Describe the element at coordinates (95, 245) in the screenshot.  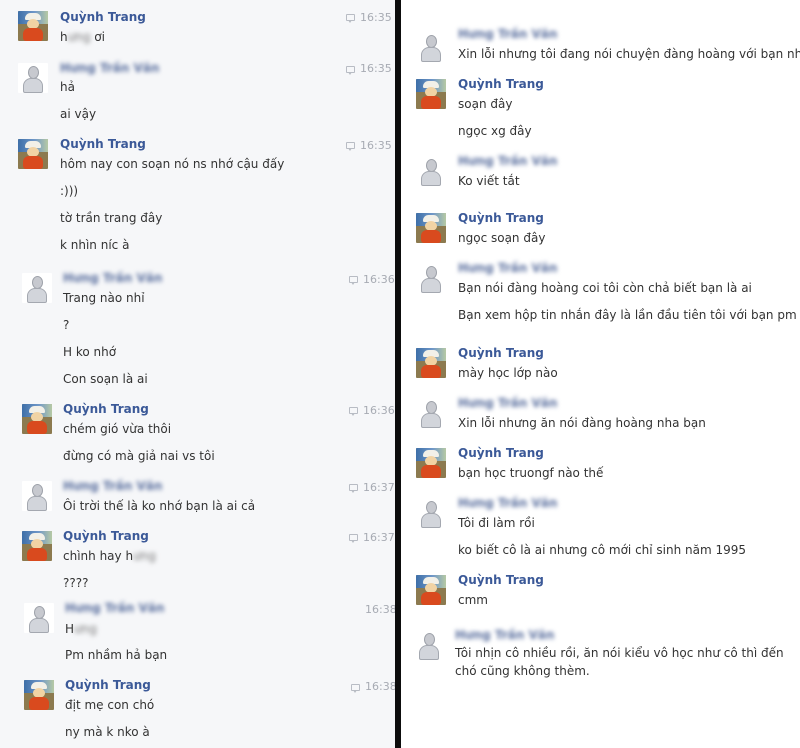
I see `message-text: k nhìn níc à` at that location.